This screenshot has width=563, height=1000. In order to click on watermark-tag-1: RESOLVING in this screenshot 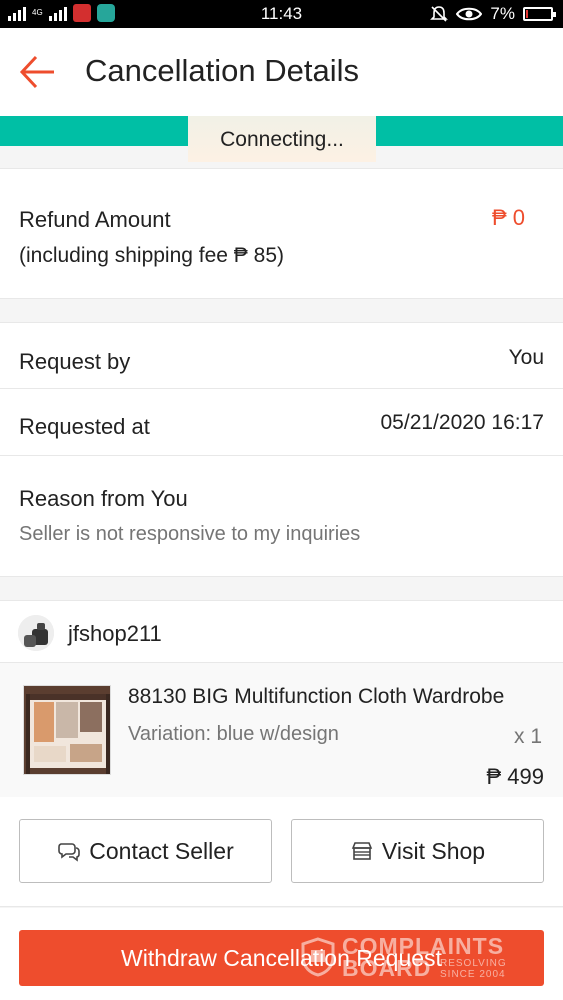, I will do `click(473, 963)`.